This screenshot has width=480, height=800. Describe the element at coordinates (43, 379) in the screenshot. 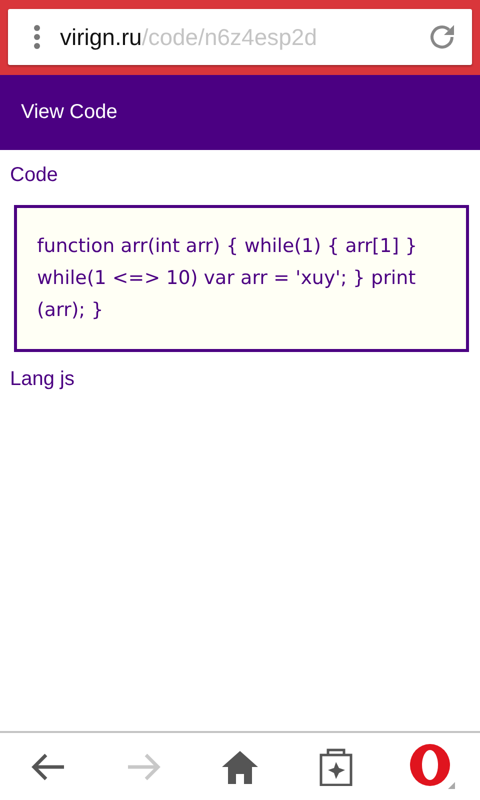

I see `language-label: Lang js` at that location.